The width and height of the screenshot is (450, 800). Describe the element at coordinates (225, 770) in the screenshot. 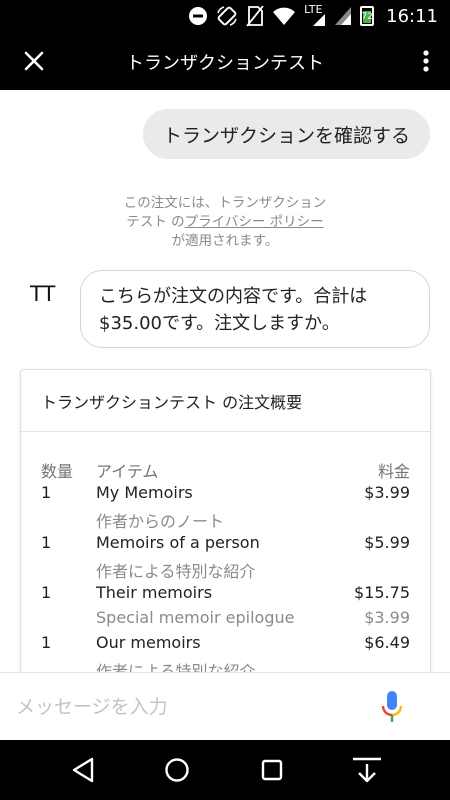

I see `system-nav-bar` at that location.